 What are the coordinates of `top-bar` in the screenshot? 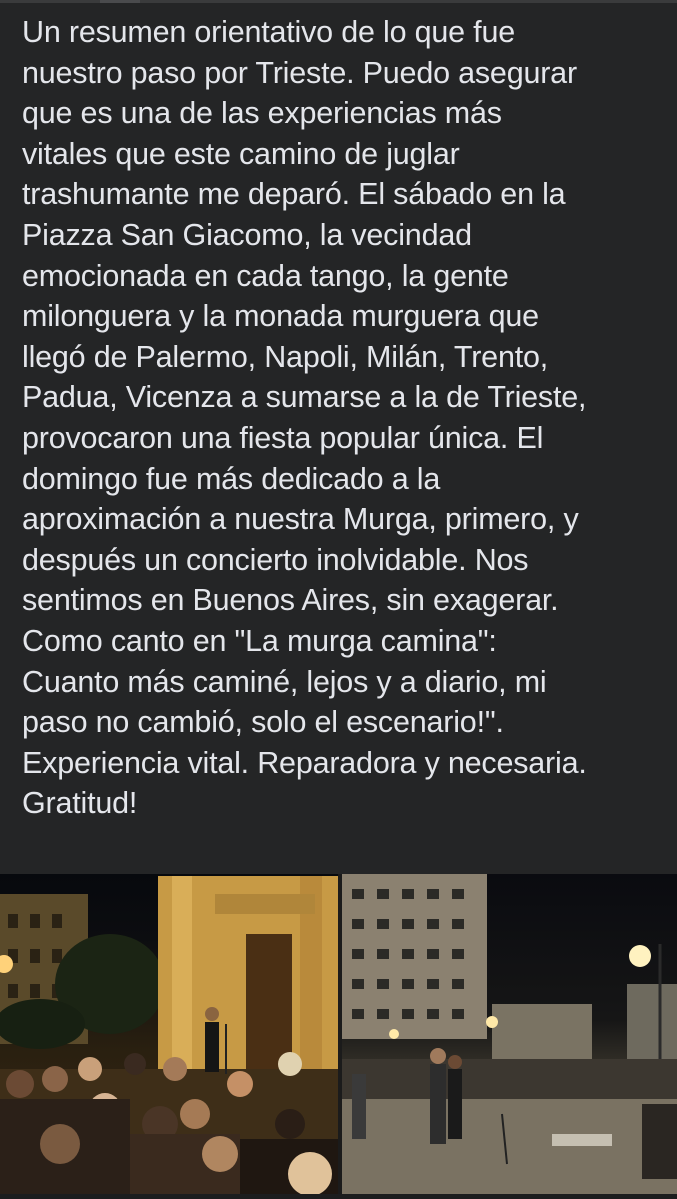 It's located at (338, 1).